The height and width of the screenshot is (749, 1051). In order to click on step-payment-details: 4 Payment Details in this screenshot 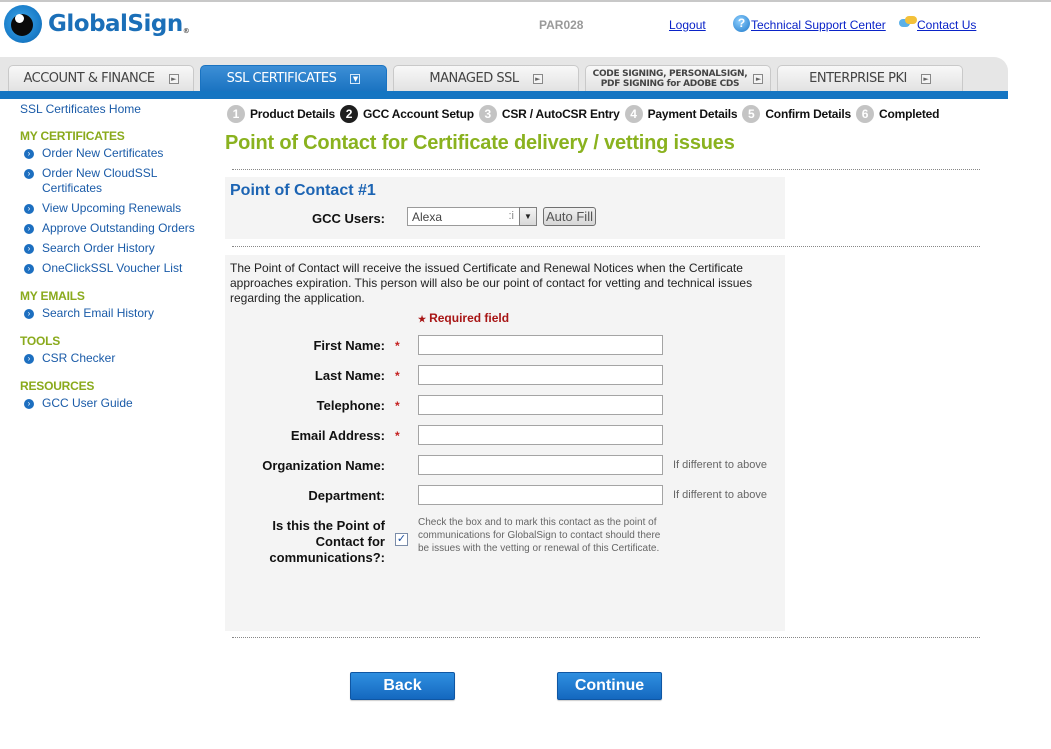, I will do `click(681, 114)`.